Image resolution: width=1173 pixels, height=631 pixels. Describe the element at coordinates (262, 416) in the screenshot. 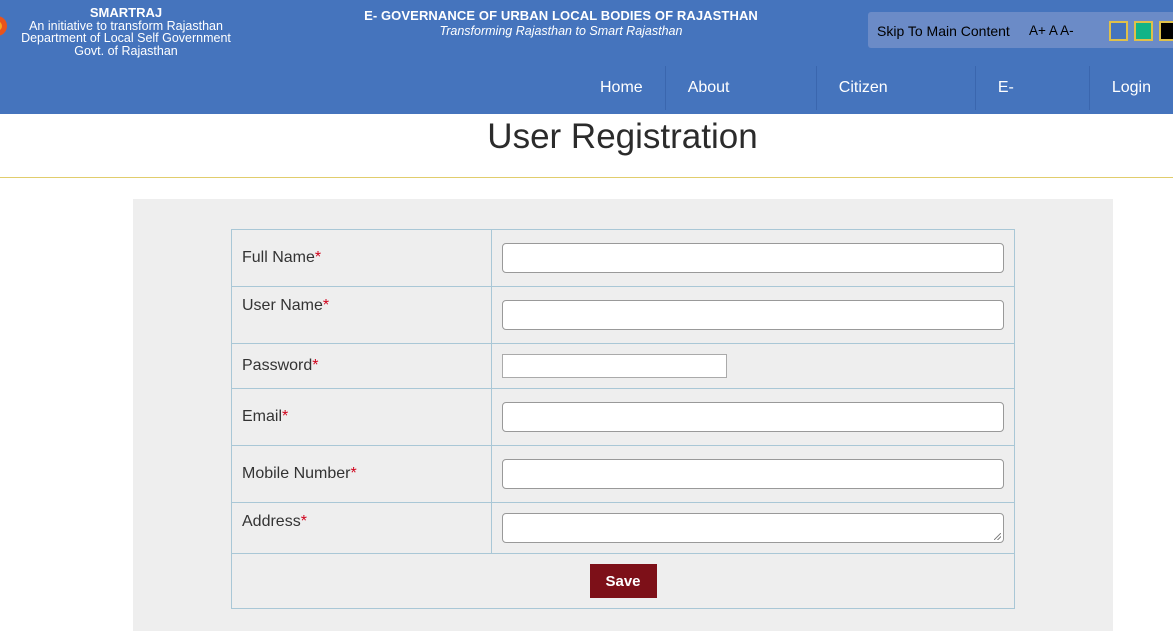

I see `email-label: Email` at that location.